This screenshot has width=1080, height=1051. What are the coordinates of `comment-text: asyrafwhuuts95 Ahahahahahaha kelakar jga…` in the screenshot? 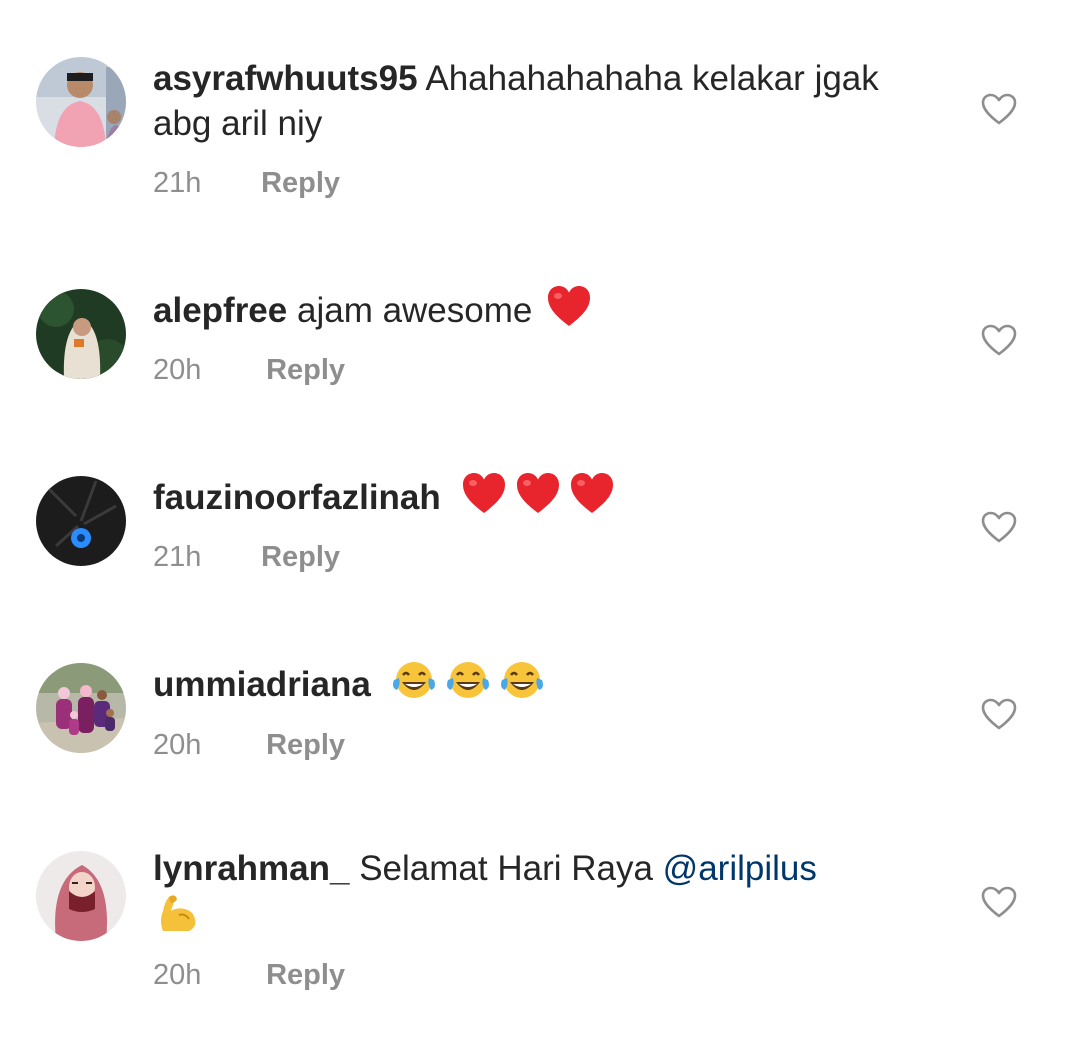 It's located at (533, 101).